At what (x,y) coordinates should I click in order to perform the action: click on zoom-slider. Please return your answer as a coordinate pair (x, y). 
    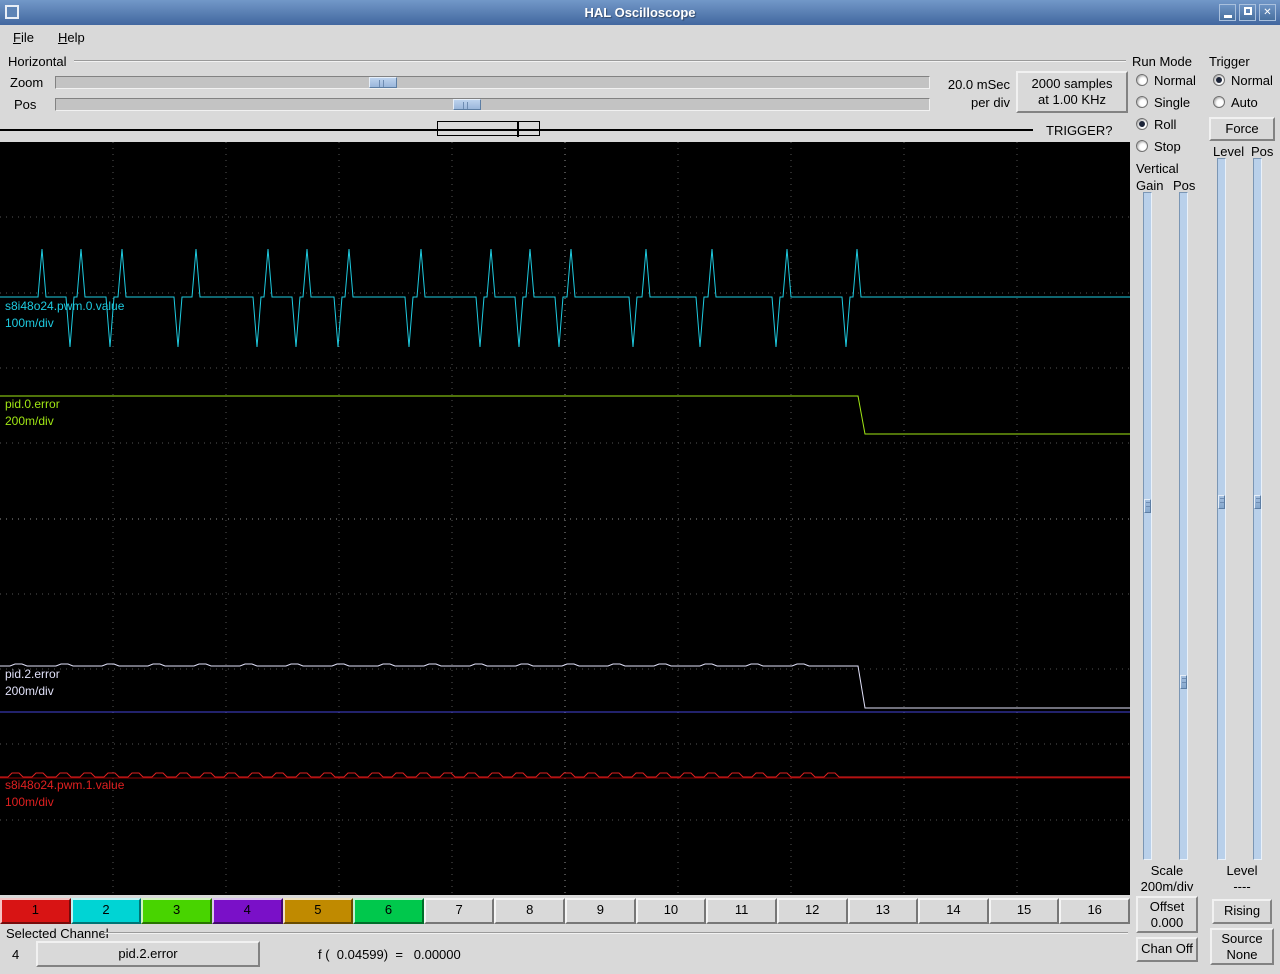
    Looking at the image, I should click on (492, 82).